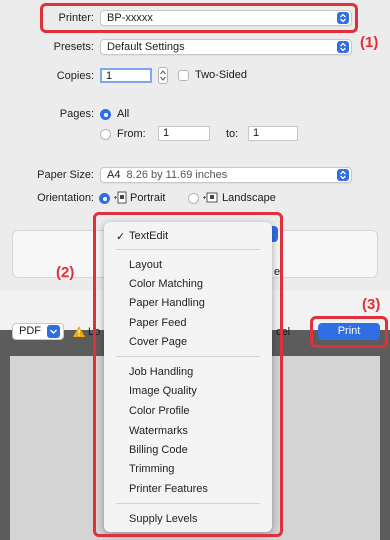  Describe the element at coordinates (371, 304) in the screenshot. I see `callout-label-3: (3)` at that location.